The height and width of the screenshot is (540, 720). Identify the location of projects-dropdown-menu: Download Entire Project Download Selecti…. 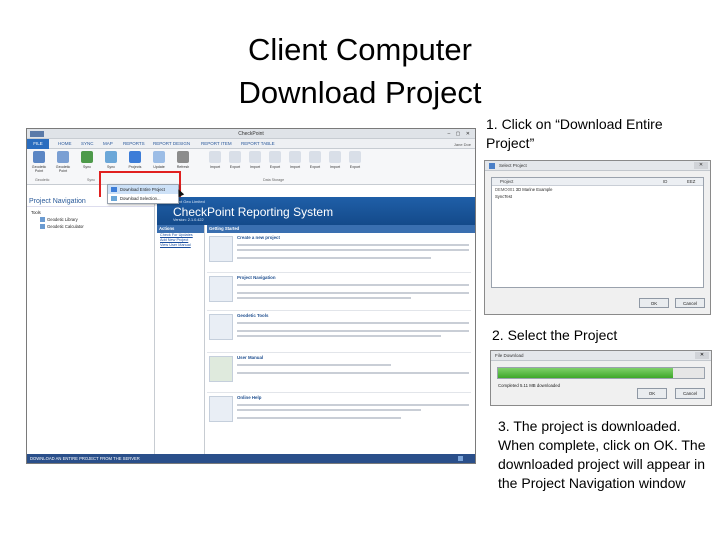
(143, 194).